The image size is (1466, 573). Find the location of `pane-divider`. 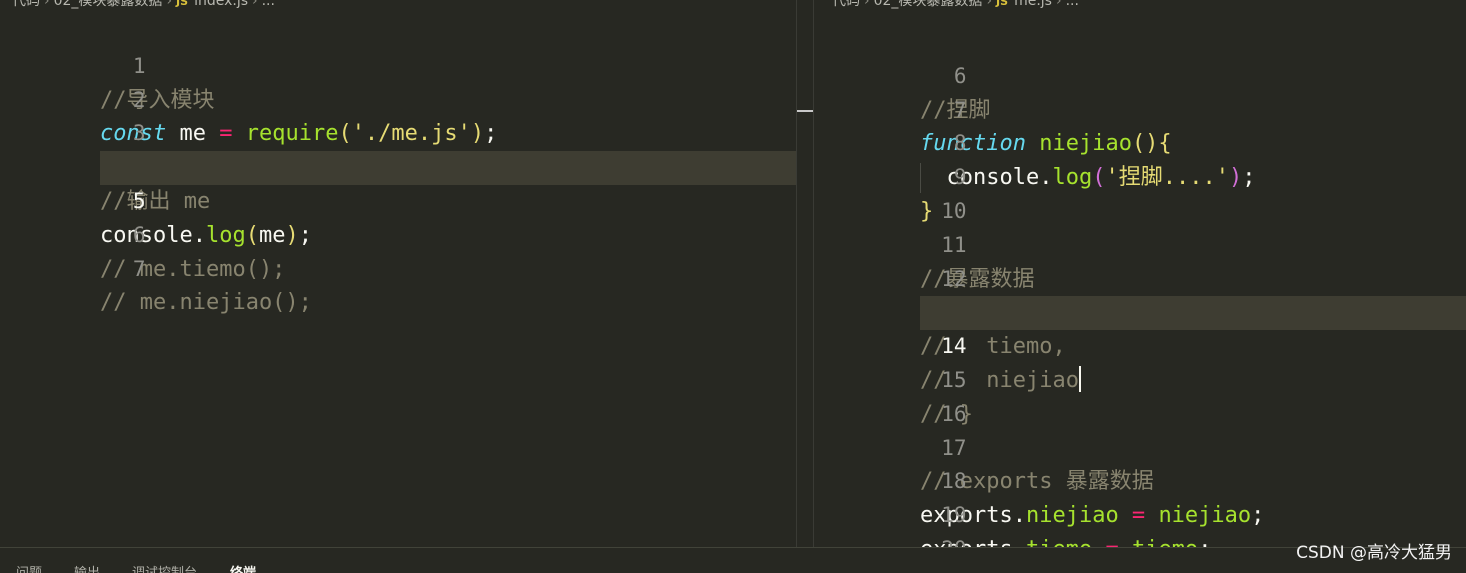

pane-divider is located at coordinates (805, 274).